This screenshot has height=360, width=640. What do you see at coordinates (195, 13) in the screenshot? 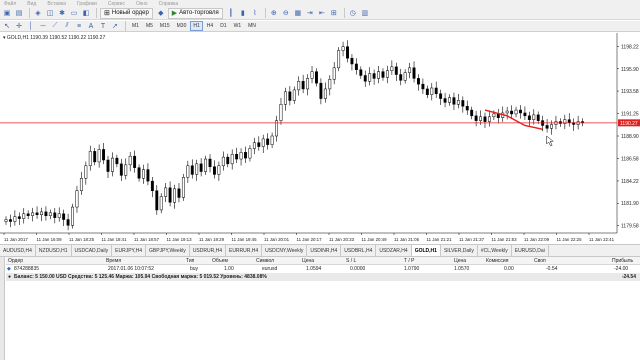
I see `autotrading-button: ▶ Авто-торговля` at bounding box center [195, 13].